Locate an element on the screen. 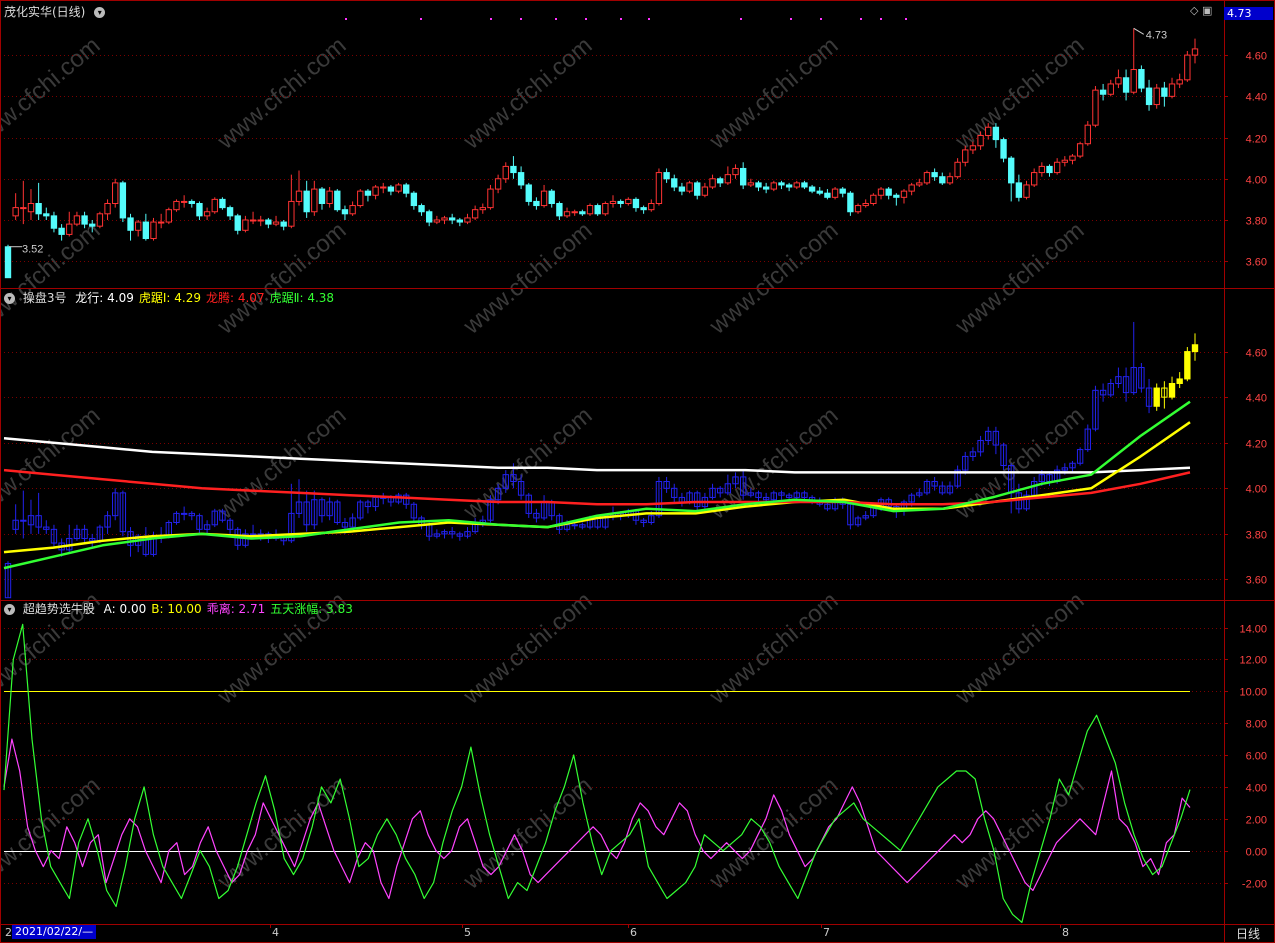 The image size is (1275, 943). x-axis-month-label: 8 is located at coordinates (1065, 932).